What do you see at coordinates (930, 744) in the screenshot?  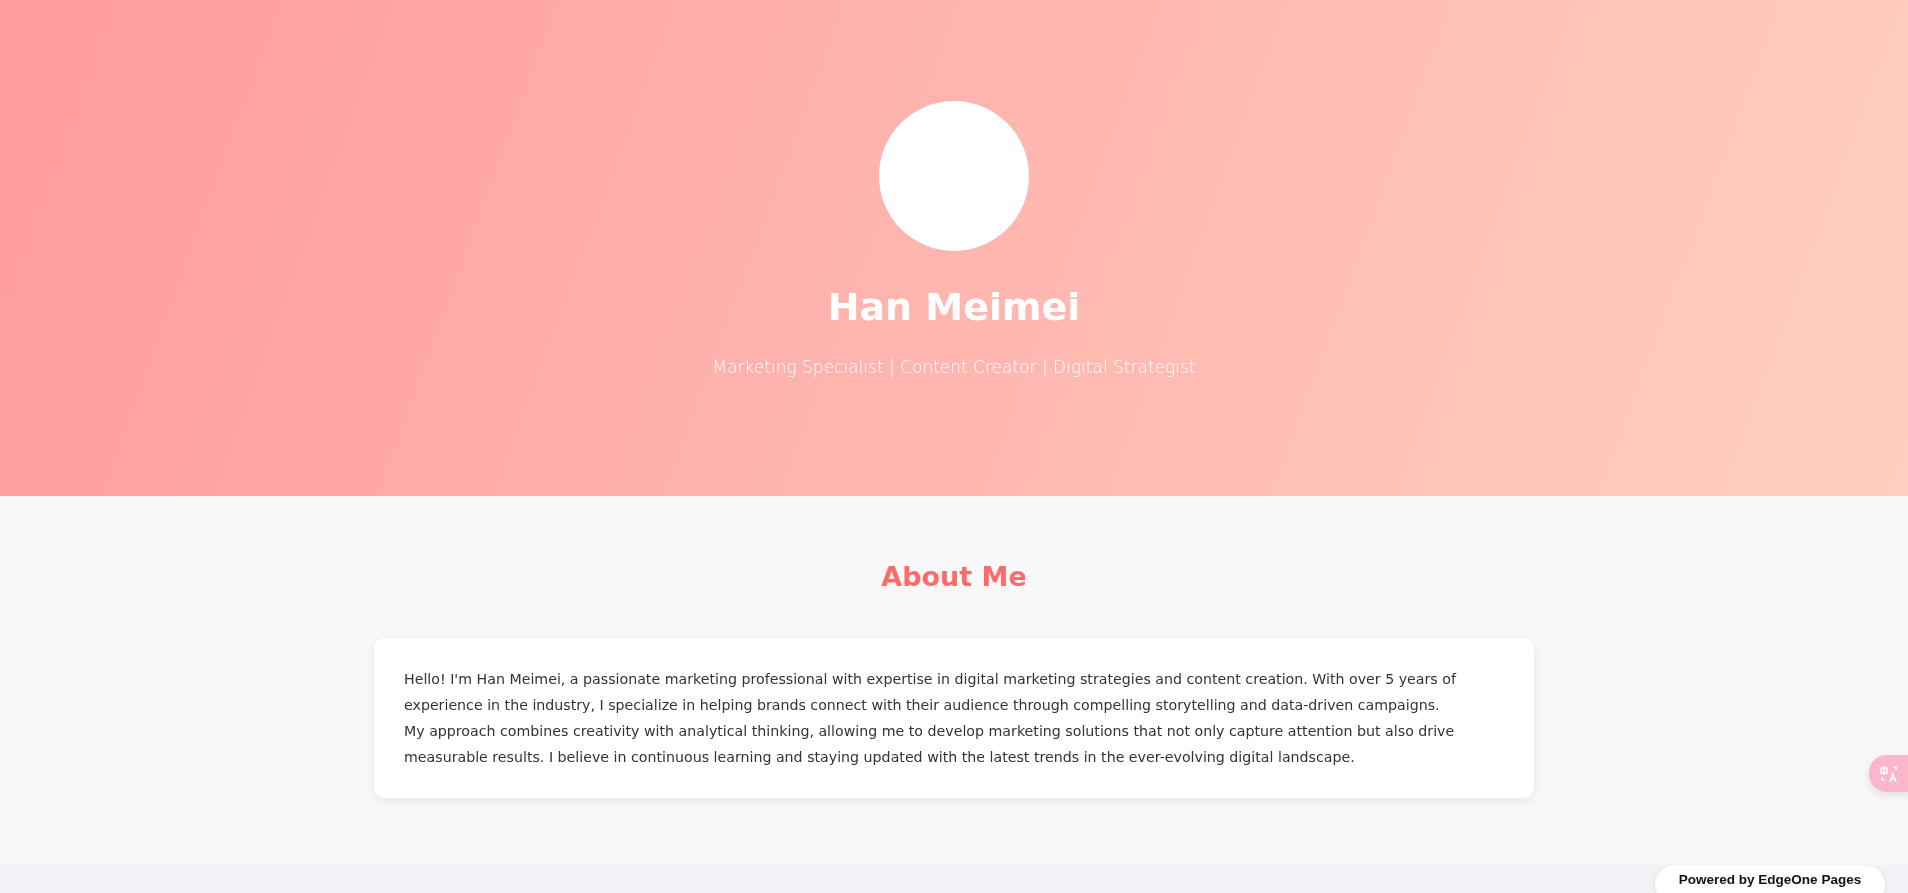 I see `bio-paragraph: My approach combines creativity with analytical thinking, allowing me to develop marketing solutions that not only capture attention but also drive measurable results. I believe in continuous learning and staying updated with the latest trends in the ever-evolving digital landscape.` at bounding box center [930, 744].